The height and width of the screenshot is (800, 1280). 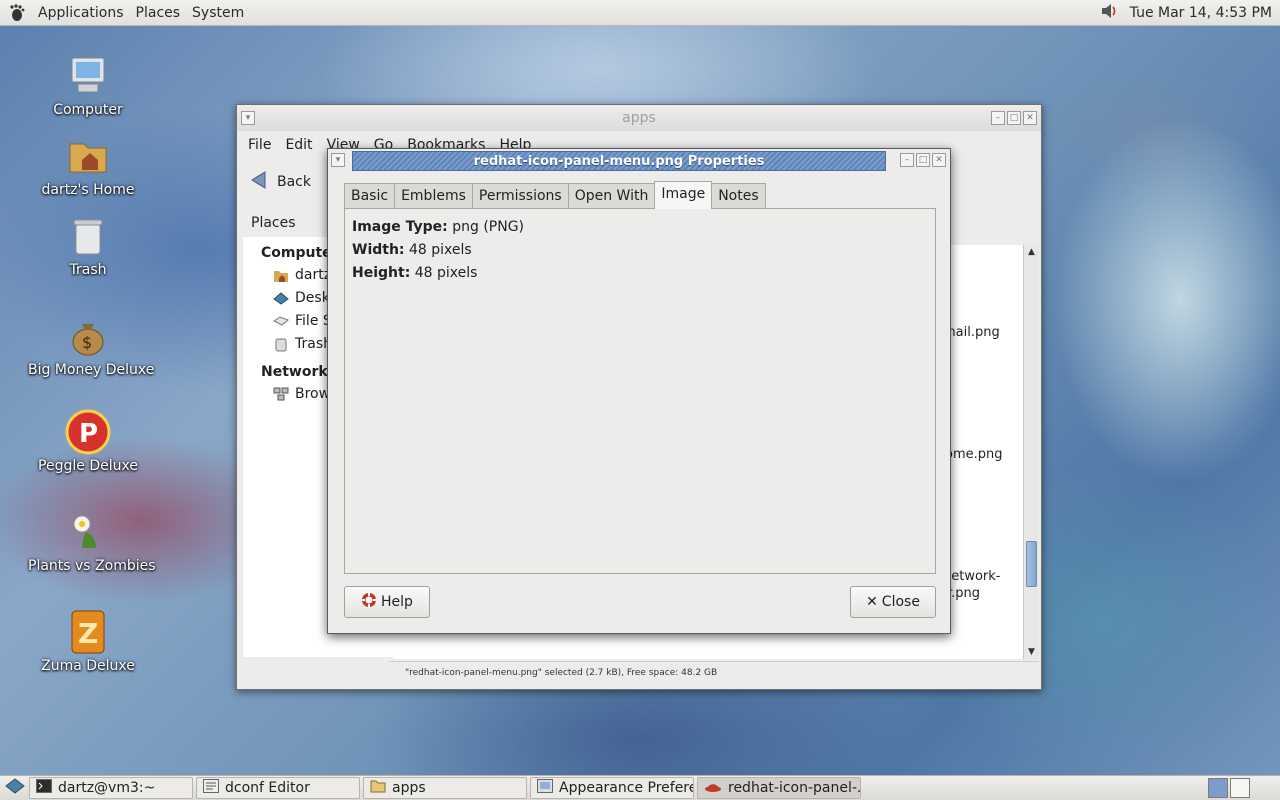 I want to click on dialog-close-x-button: ✕, so click(x=939, y=160).